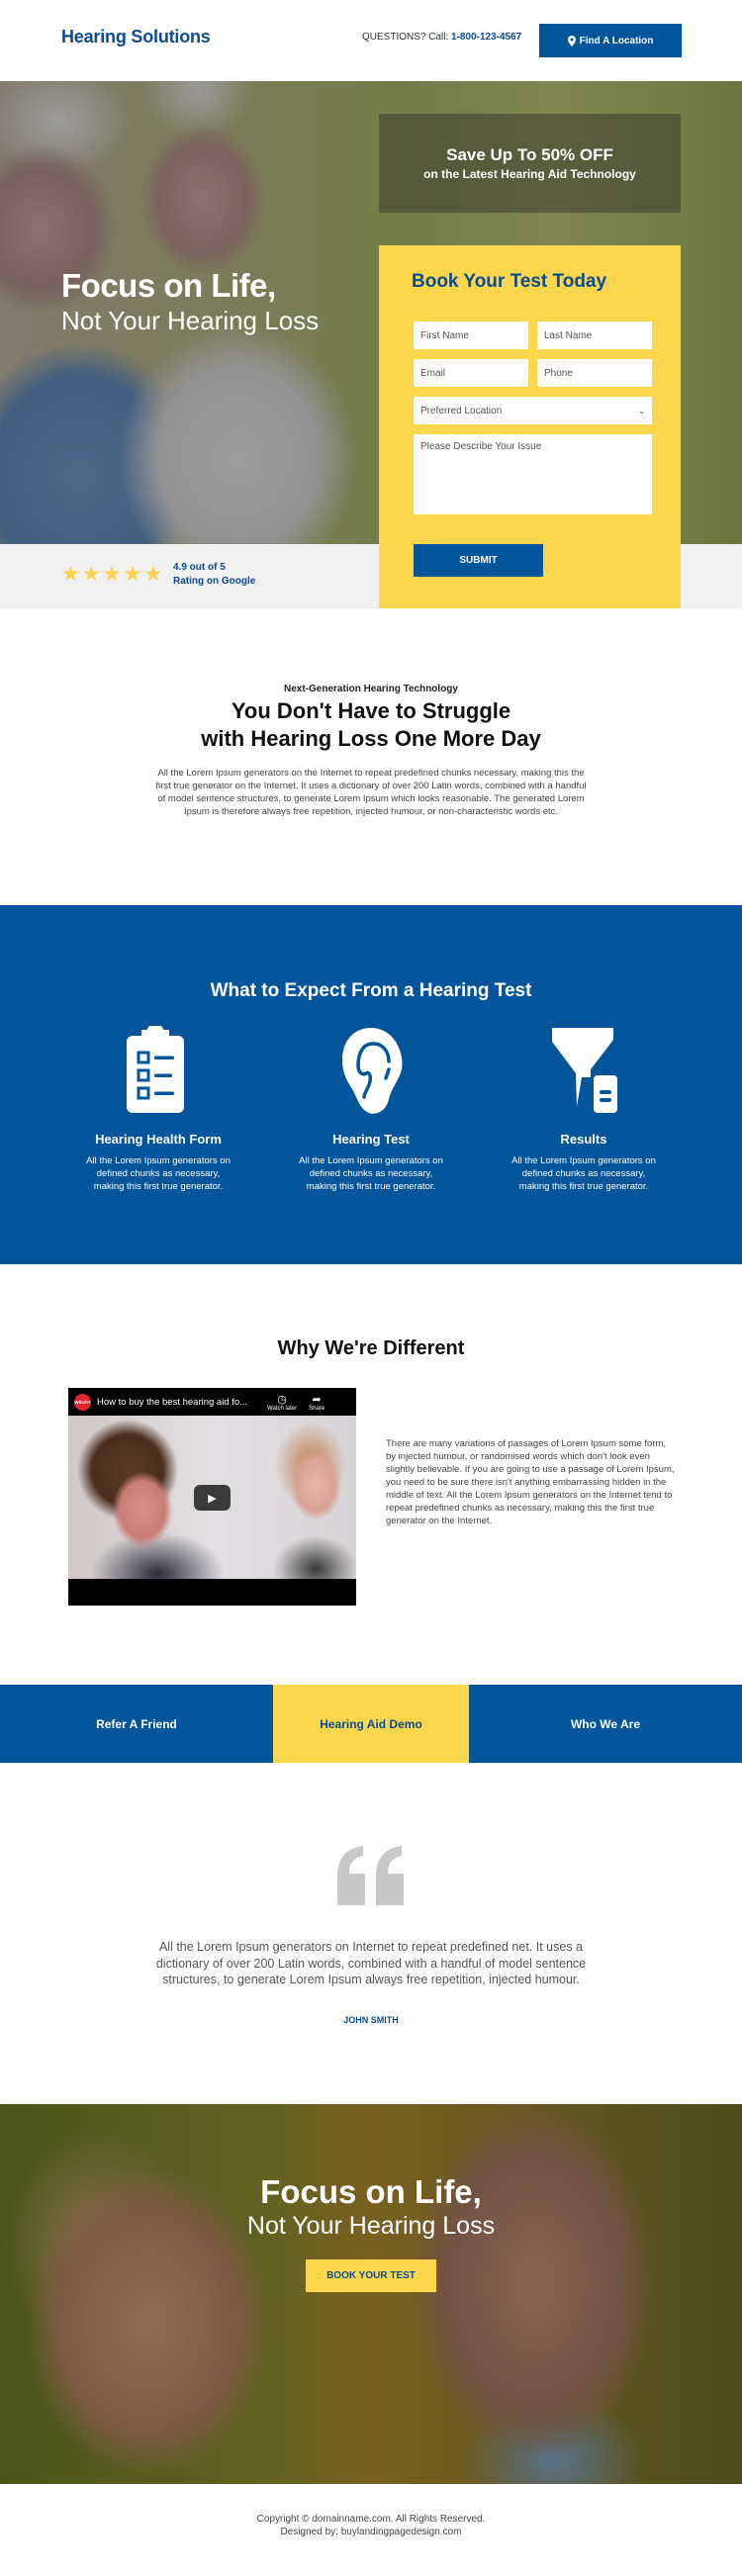 This screenshot has height=2576, width=742. What do you see at coordinates (371, 2226) in the screenshot?
I see `cta-title-line2: Not Your Hearing Loss` at bounding box center [371, 2226].